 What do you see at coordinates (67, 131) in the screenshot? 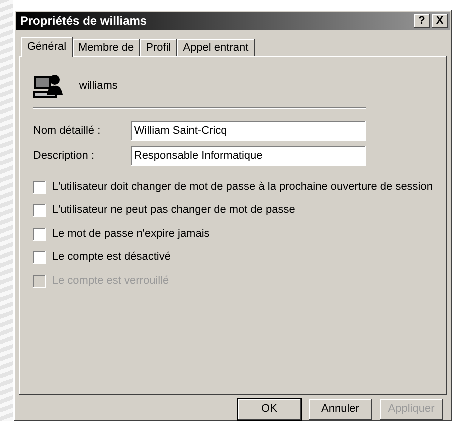
I see `field-label: Nom détaillé :` at bounding box center [67, 131].